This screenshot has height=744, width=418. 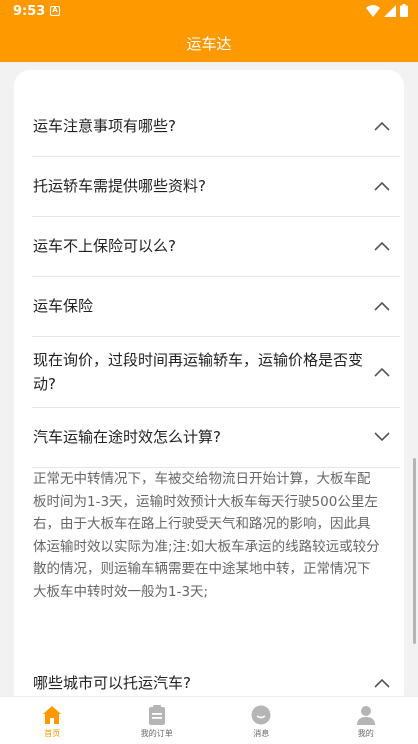 What do you see at coordinates (390, 11) in the screenshot?
I see `signal-icon` at bounding box center [390, 11].